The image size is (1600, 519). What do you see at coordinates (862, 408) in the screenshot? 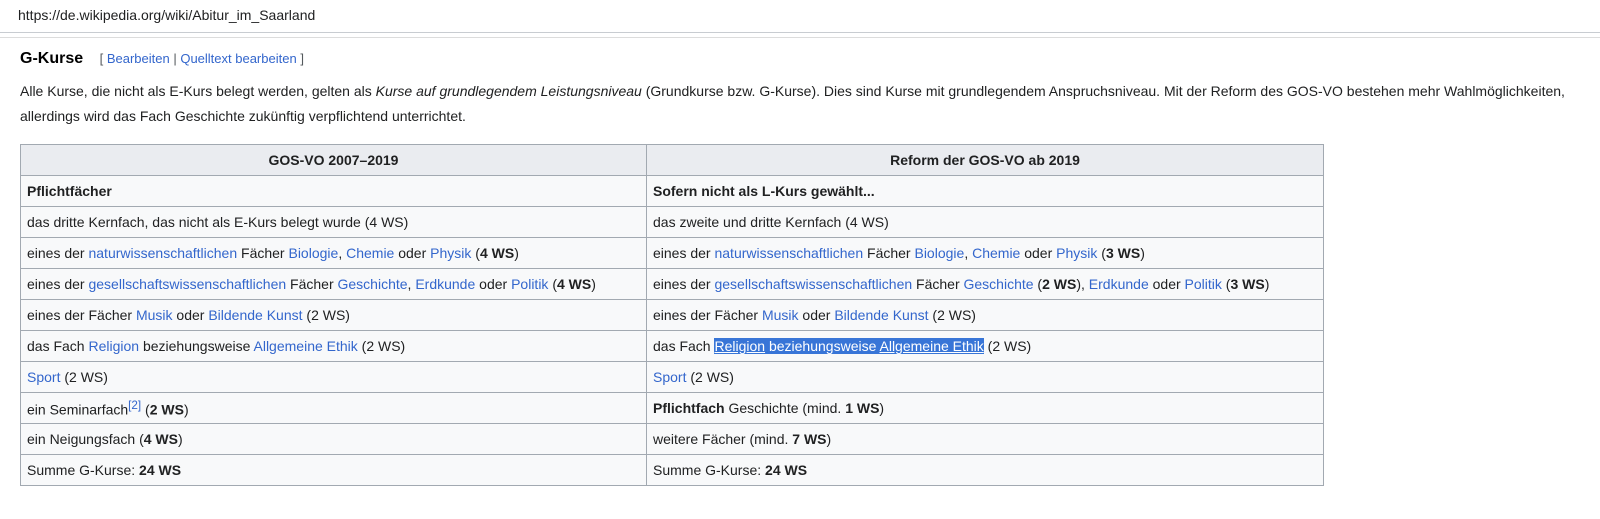
I see `ws-value: 1 WS` at bounding box center [862, 408].